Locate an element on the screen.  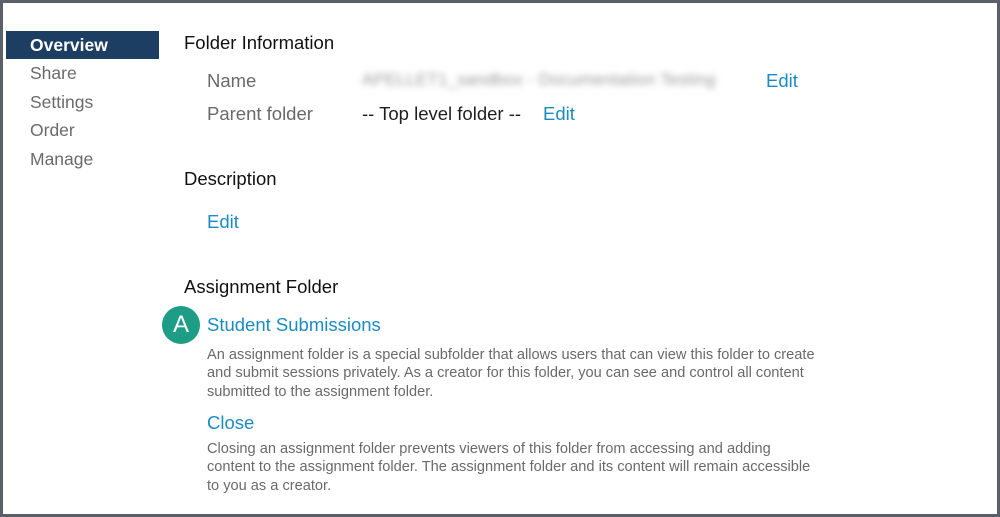
folder-name-value: APELLET1_sandbox - Documentation Testing is located at coordinates (539, 79).